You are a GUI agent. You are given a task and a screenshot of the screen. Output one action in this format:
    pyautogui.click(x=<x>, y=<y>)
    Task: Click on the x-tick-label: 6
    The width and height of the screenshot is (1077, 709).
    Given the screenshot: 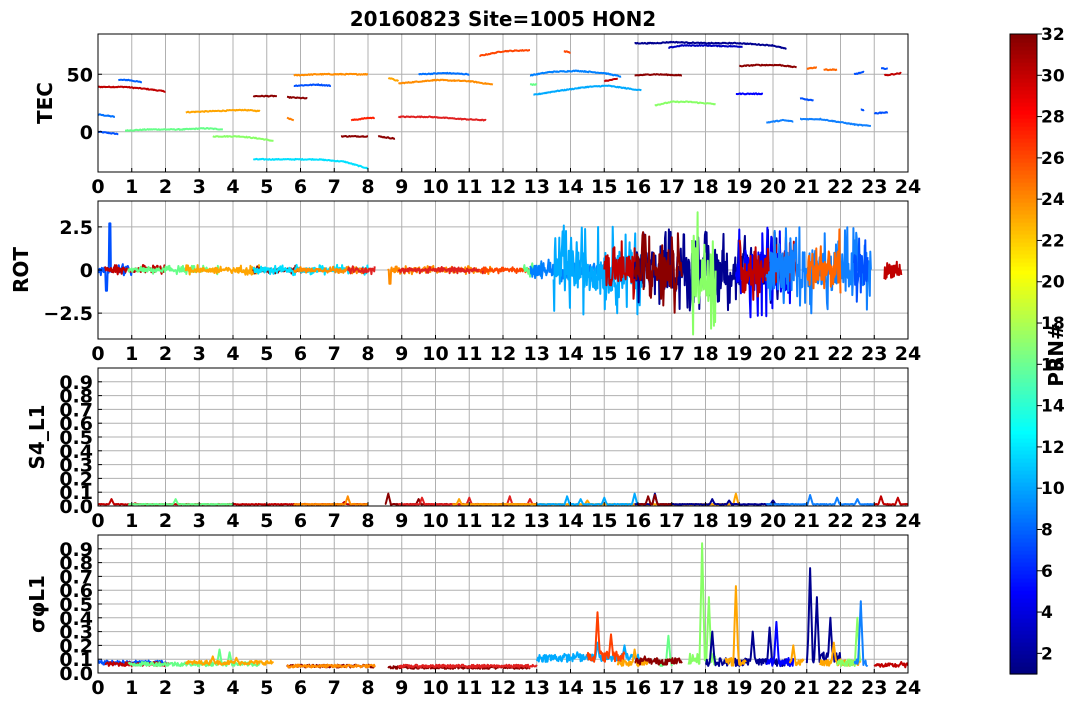 What is the action you would take?
    pyautogui.click(x=300, y=521)
    